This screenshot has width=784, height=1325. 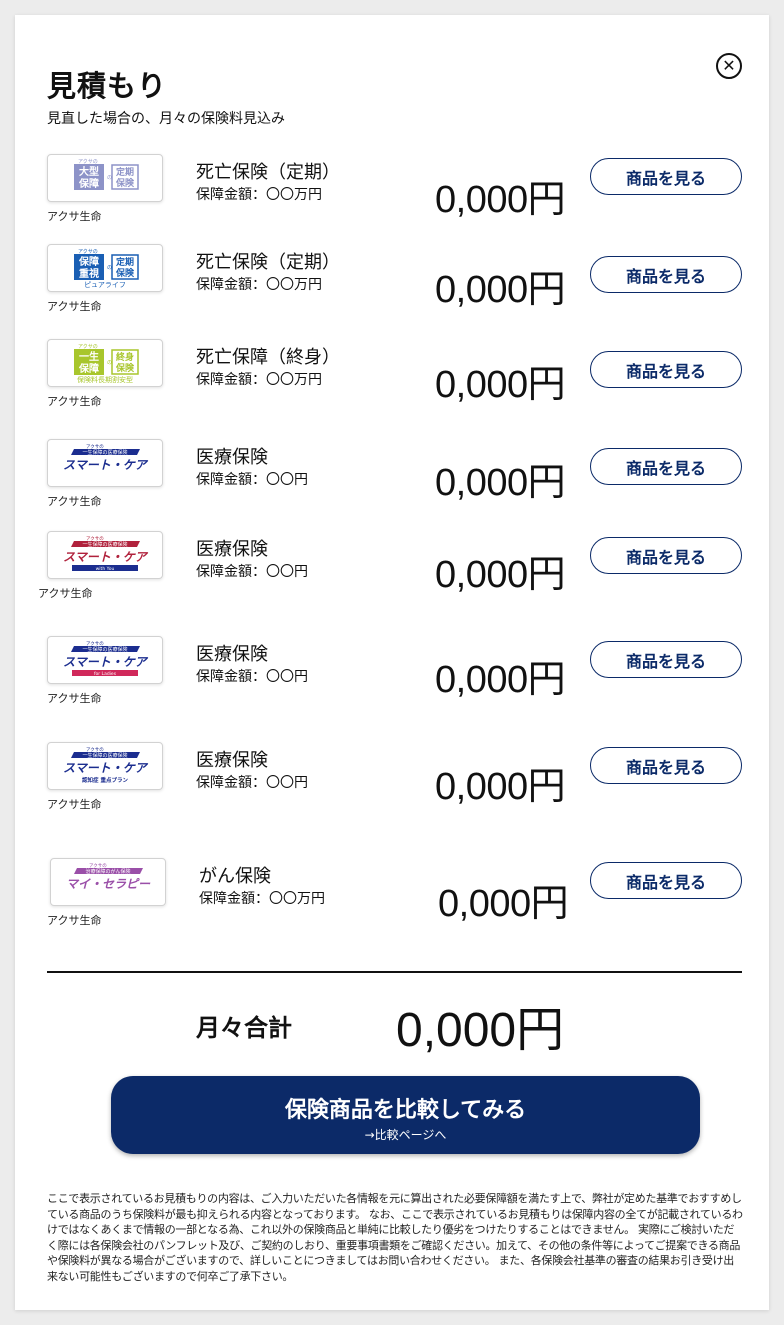 I want to click on page-title: 見積もり, so click(x=107, y=86).